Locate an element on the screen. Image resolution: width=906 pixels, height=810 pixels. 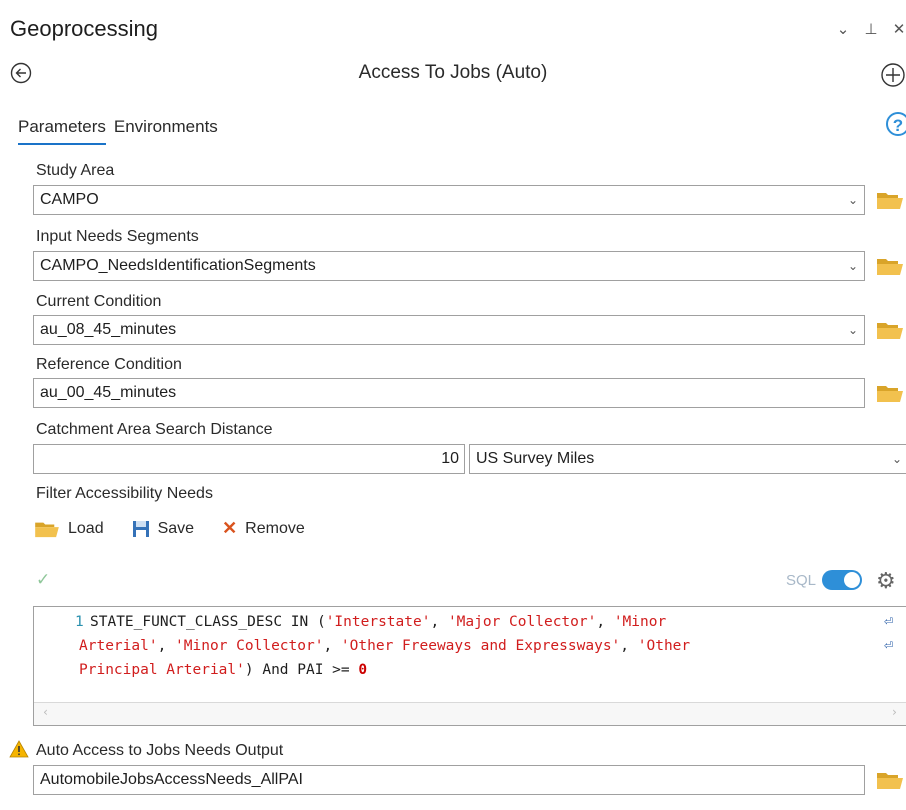
help-icon: ? is located at coordinates (896, 124).